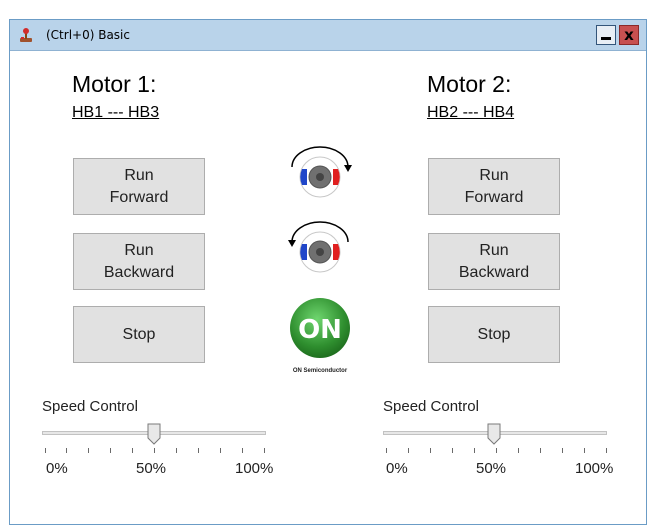  What do you see at coordinates (431, 406) in the screenshot?
I see `motor2-speed-label: Speed Control` at bounding box center [431, 406].